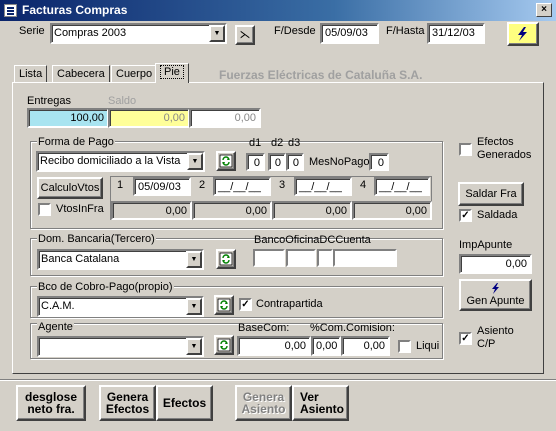 Image resolution: width=556 pixels, height=431 pixels. Describe the element at coordinates (162, 186) in the screenshot. I see `vto-1-date: 05/09/03` at that location.